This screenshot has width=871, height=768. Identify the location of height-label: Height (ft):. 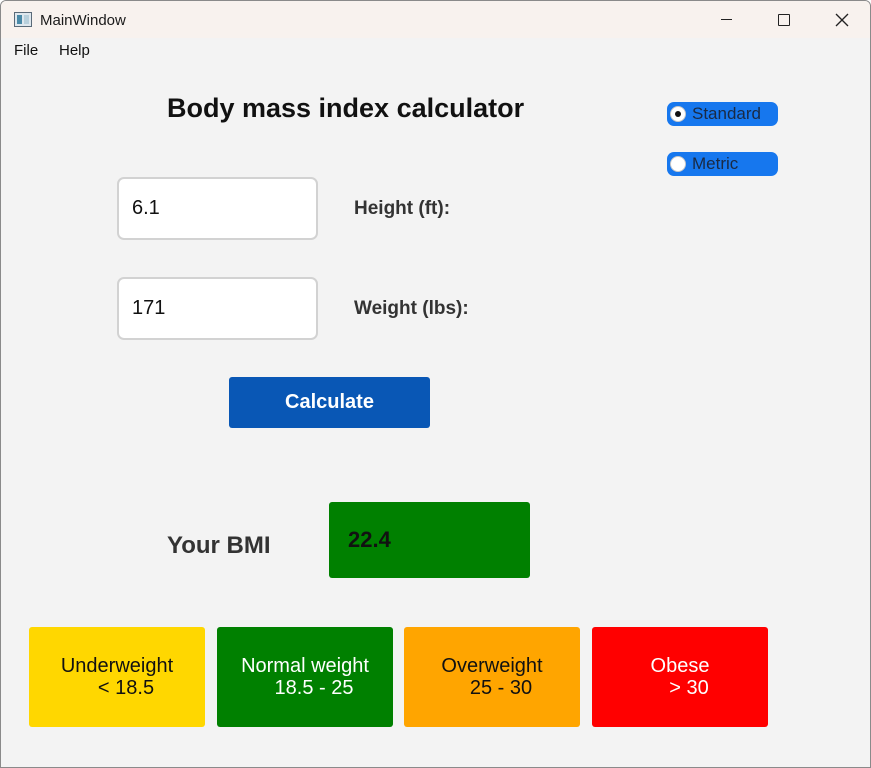
(402, 208).